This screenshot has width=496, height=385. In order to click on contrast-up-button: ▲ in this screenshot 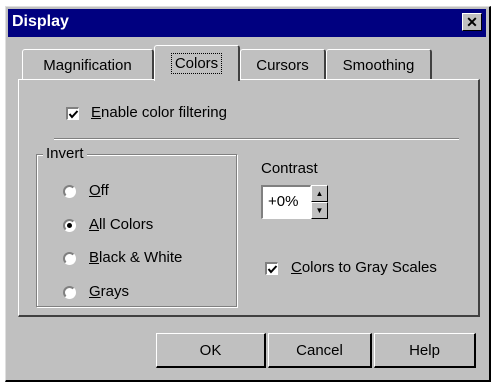, I will do `click(319, 193)`.